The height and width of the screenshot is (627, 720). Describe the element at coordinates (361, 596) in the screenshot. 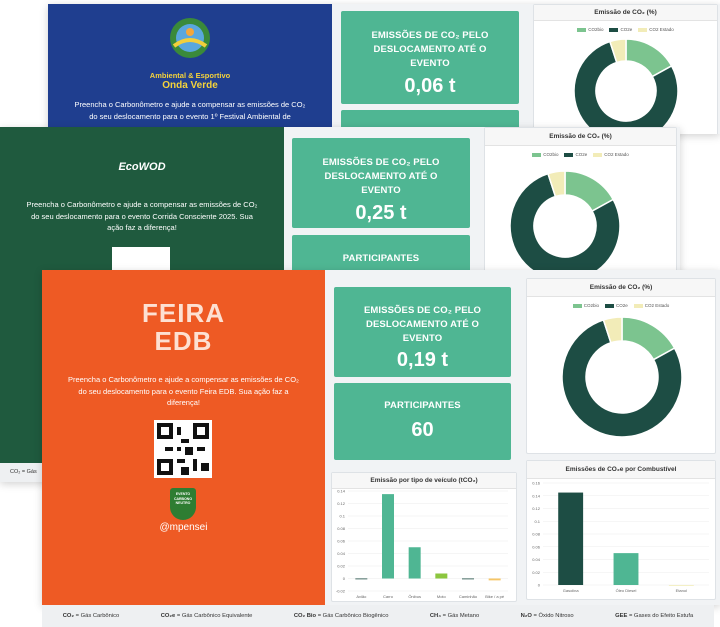

I see `x-tick-label: Avião` at that location.